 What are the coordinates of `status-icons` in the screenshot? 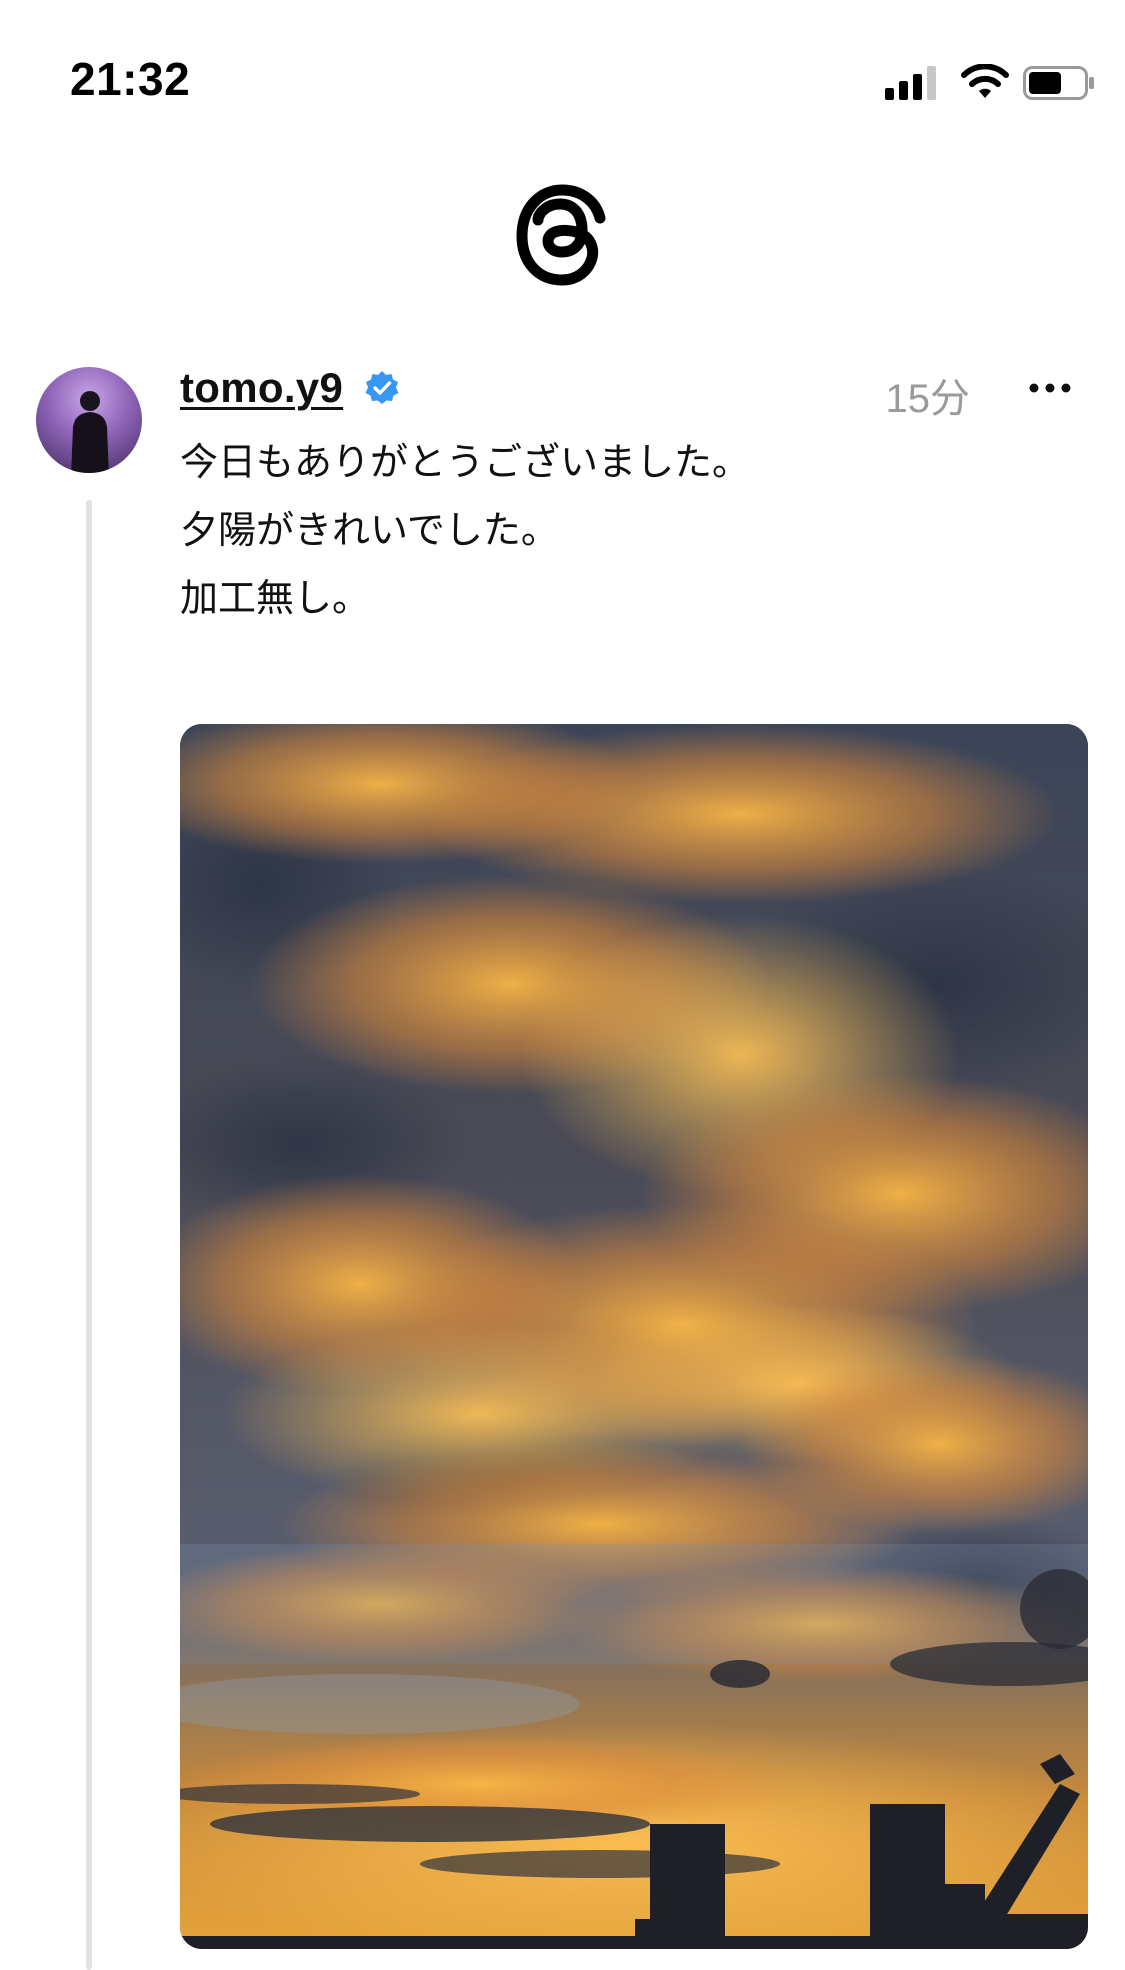 It's located at (990, 83).